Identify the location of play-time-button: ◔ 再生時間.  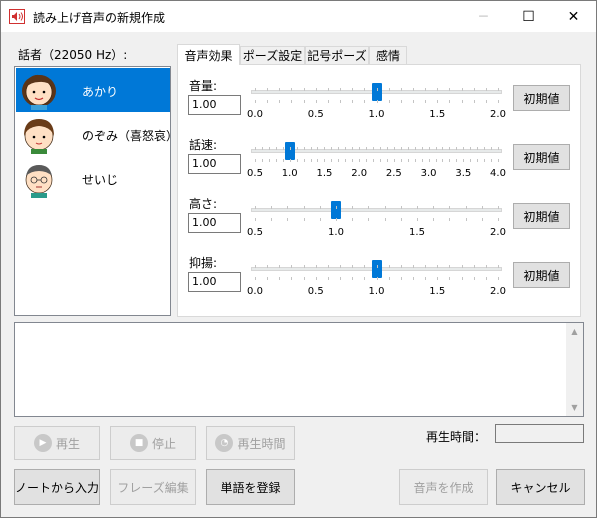
(250, 443).